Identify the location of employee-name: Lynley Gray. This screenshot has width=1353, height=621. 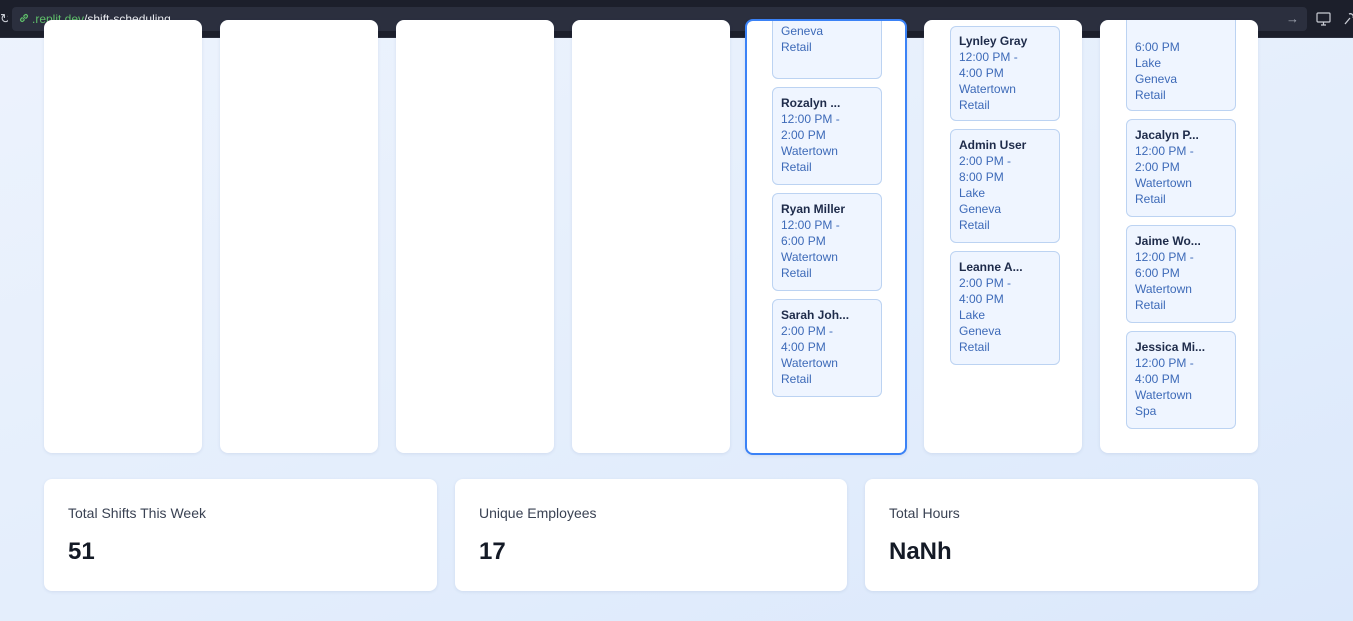
(993, 41).